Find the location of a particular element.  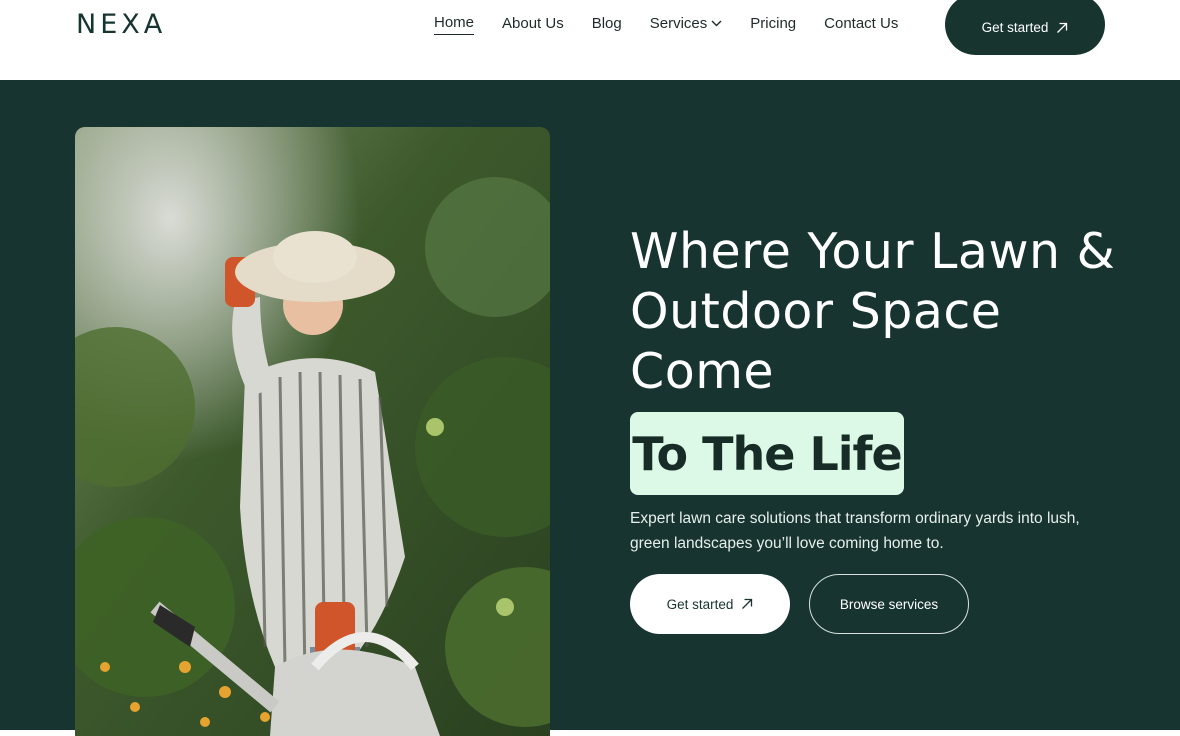

nav-contact-label: Contact Us is located at coordinates (861, 23).